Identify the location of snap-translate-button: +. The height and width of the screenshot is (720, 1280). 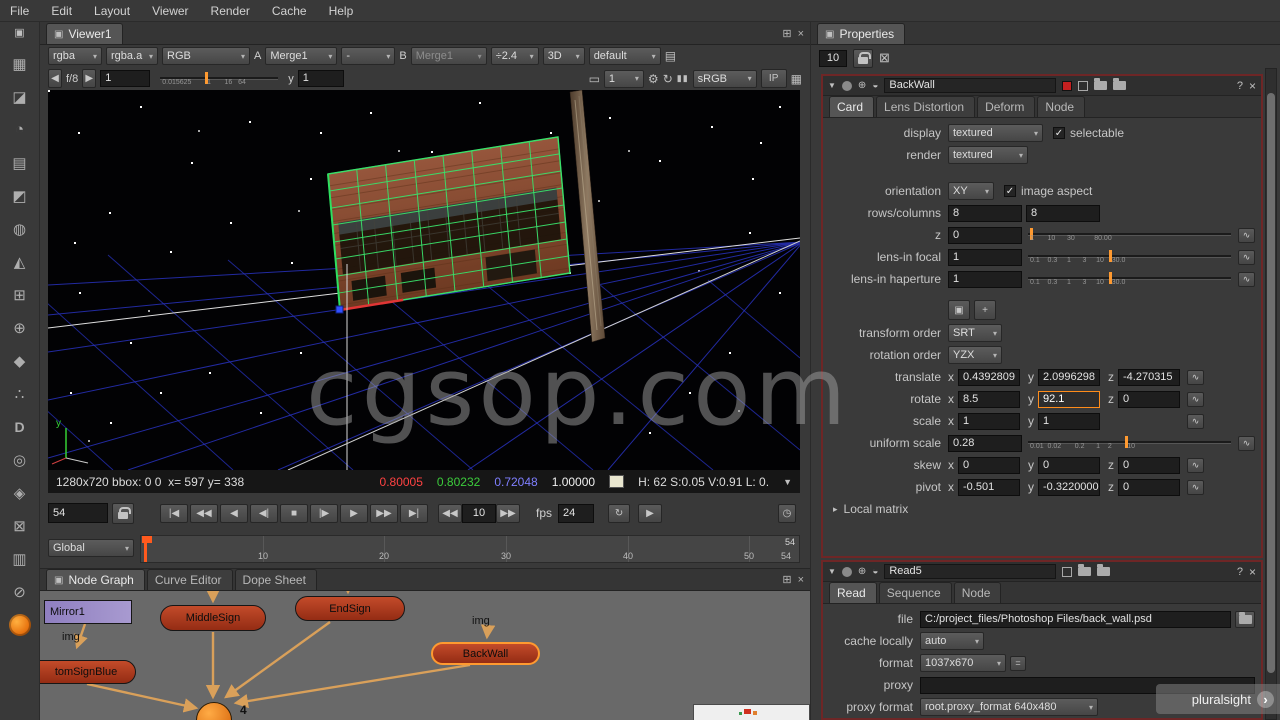
(985, 310).